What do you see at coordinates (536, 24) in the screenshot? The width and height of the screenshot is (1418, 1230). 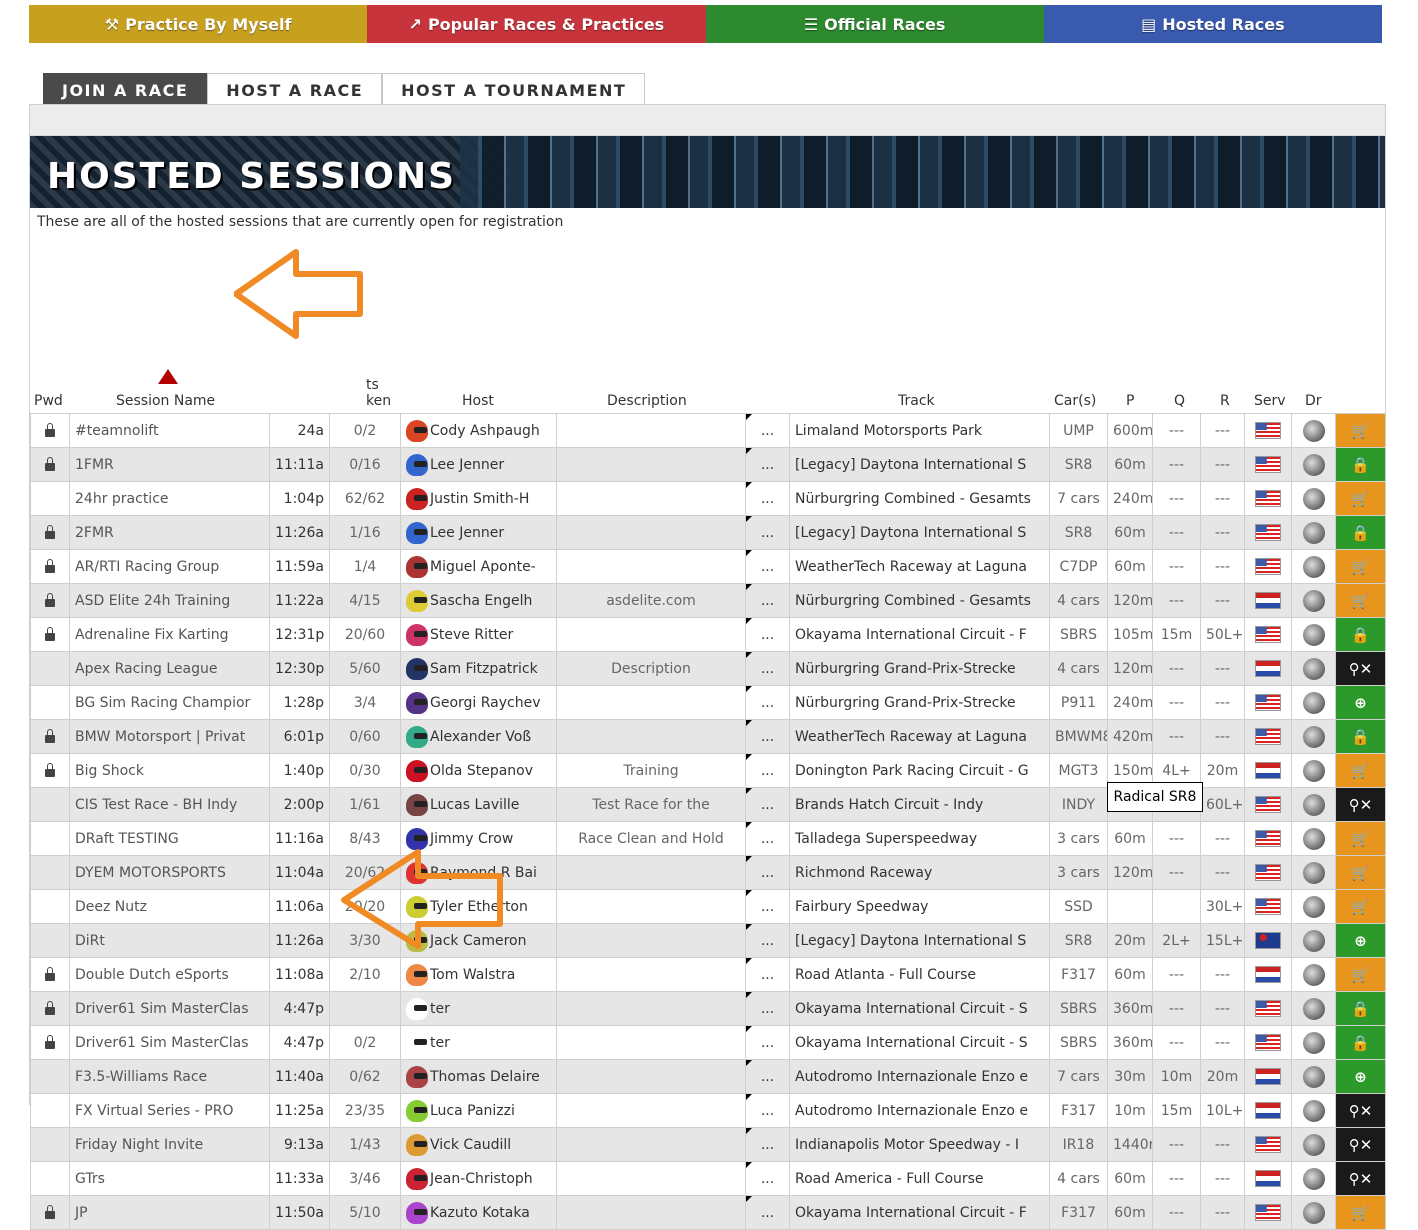 I see `nav-1: ↗ Popular Races & Practices` at bounding box center [536, 24].